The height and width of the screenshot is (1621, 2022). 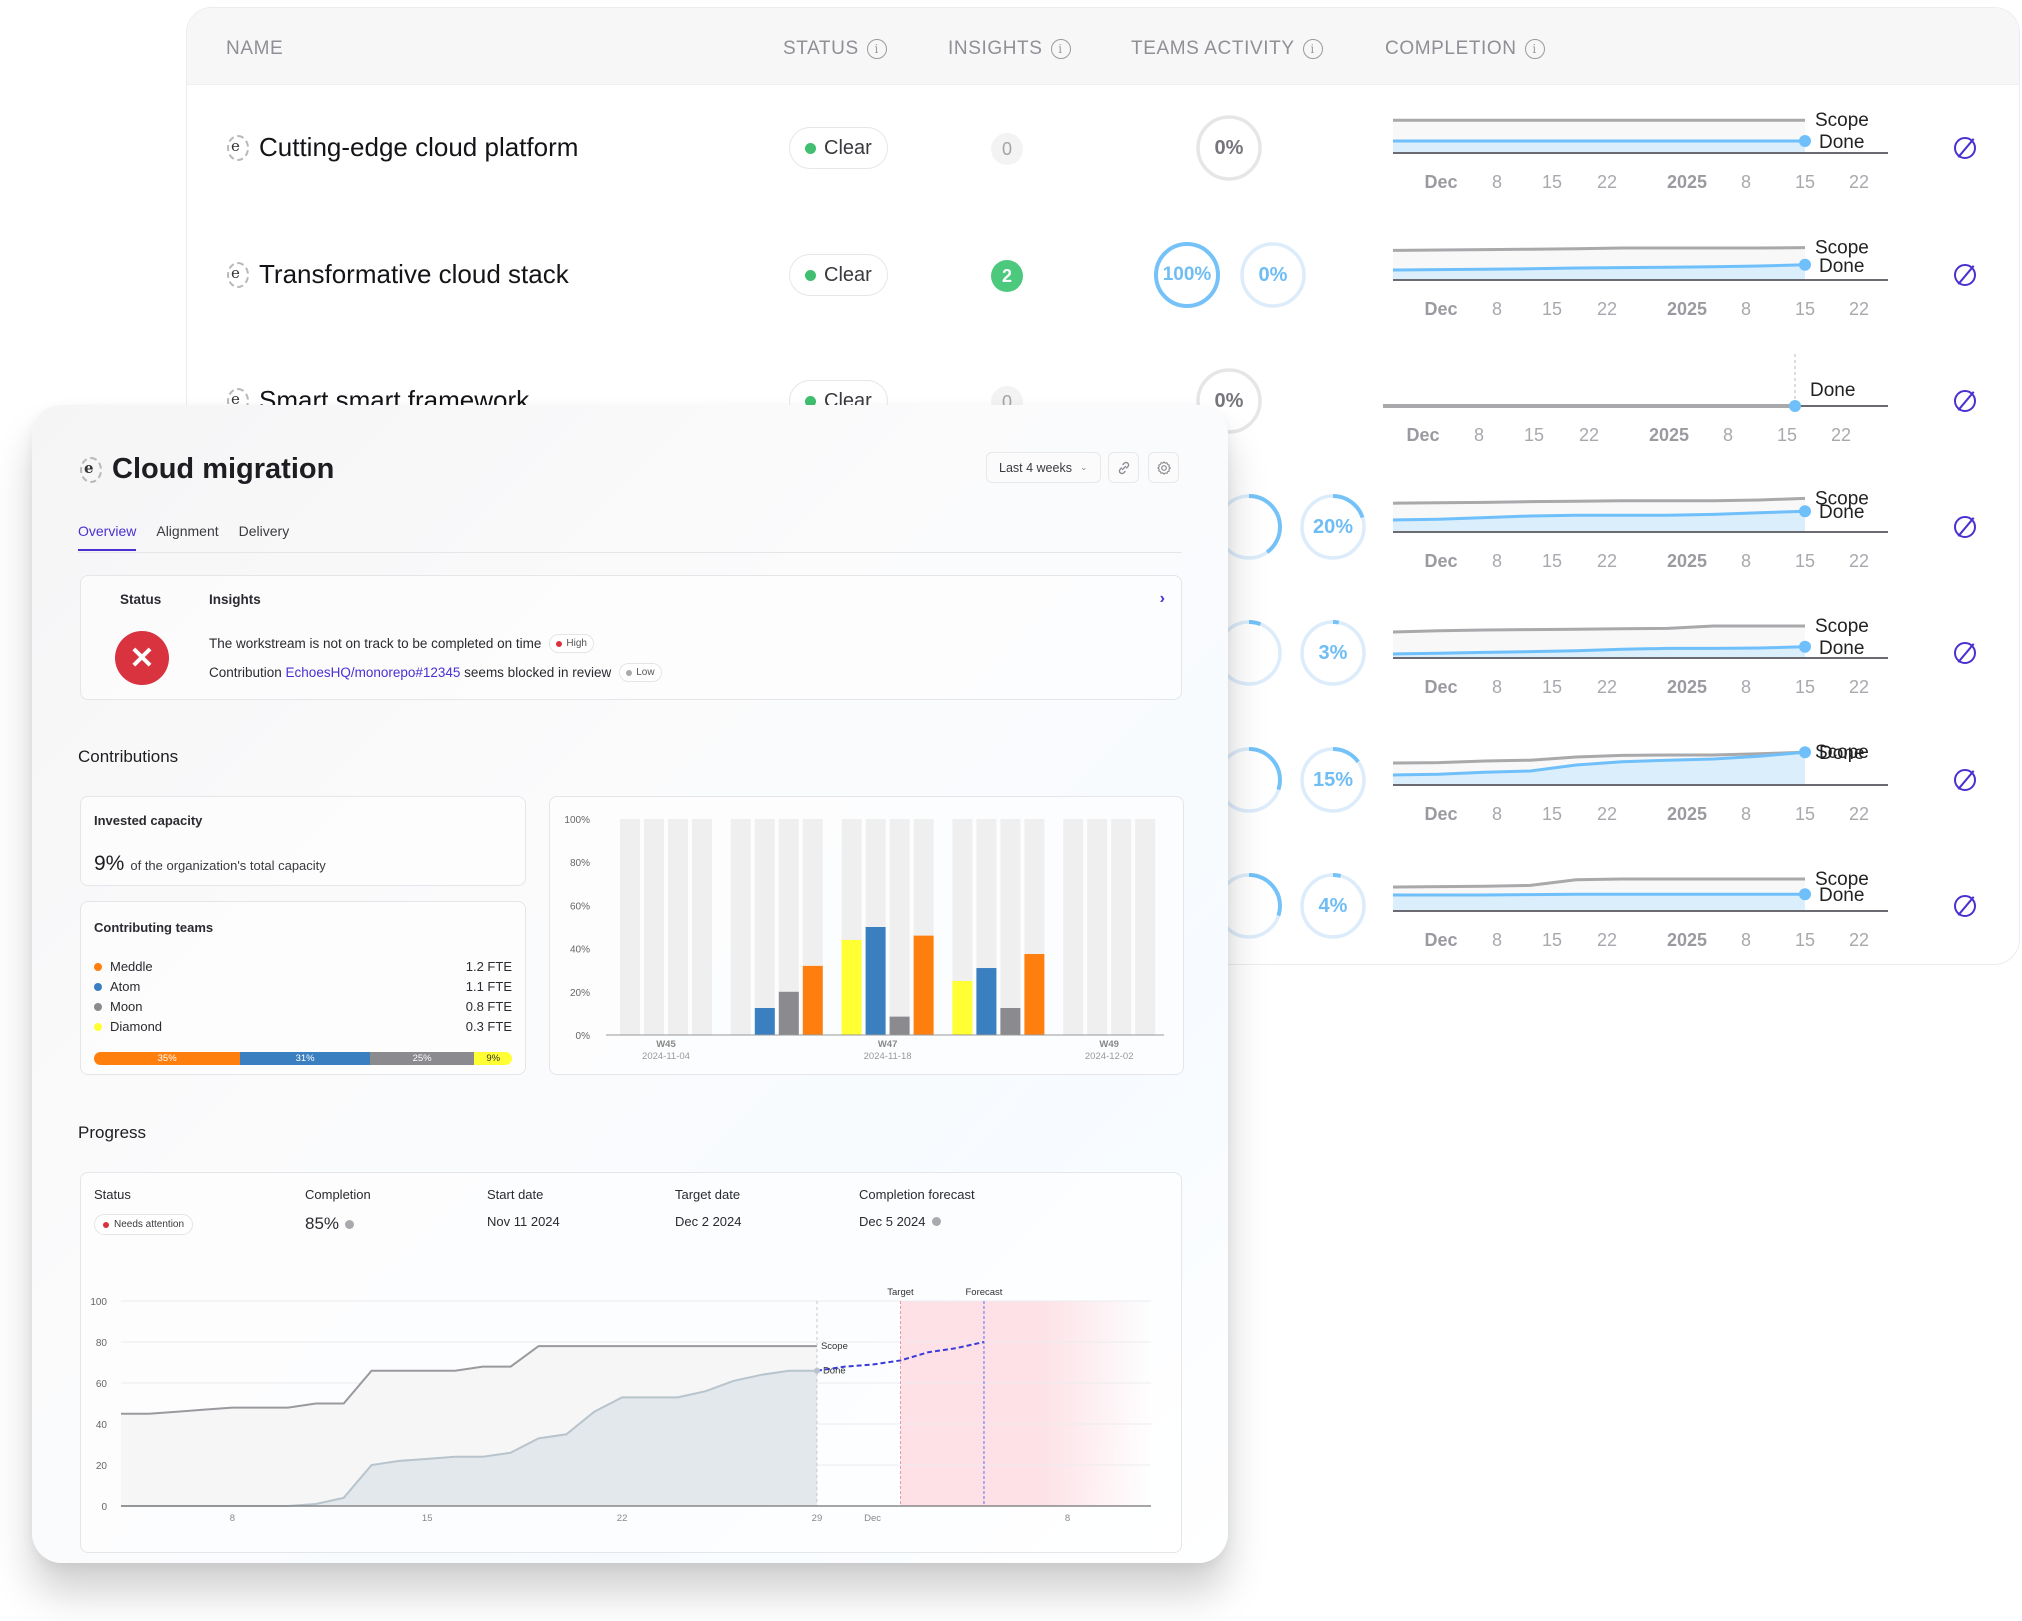 What do you see at coordinates (264, 537) in the screenshot?
I see `tab-delivery: Delivery` at bounding box center [264, 537].